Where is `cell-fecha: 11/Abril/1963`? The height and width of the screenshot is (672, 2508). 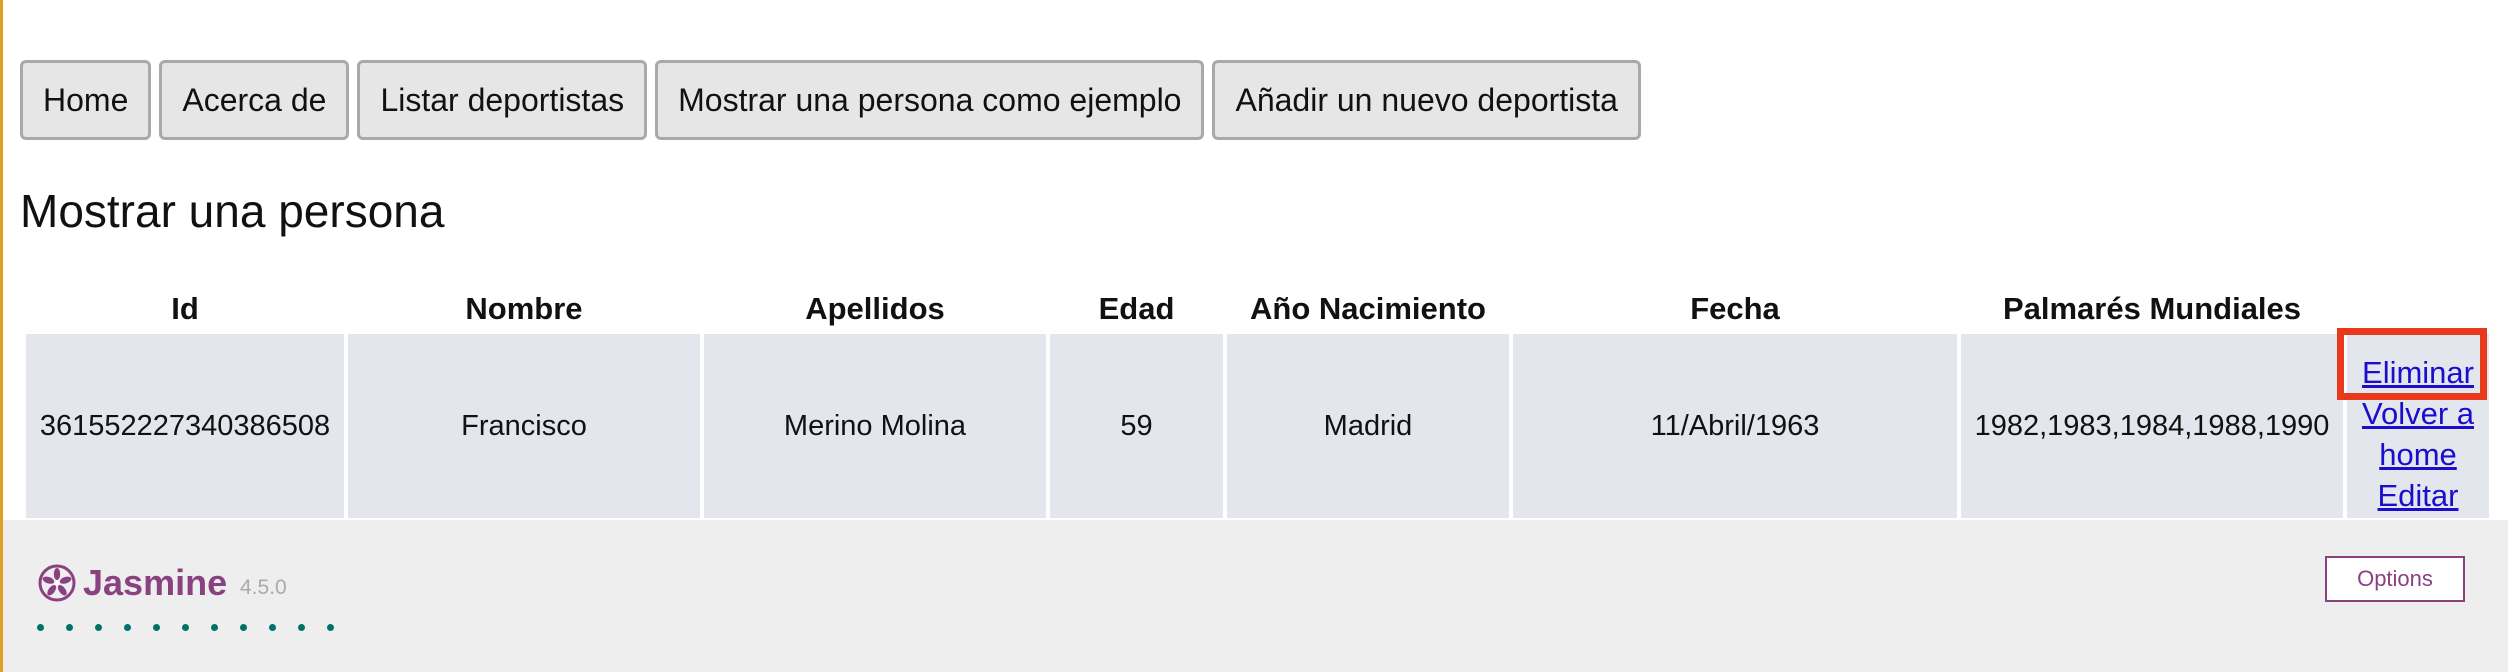 cell-fecha: 11/Abril/1963 is located at coordinates (1735, 426).